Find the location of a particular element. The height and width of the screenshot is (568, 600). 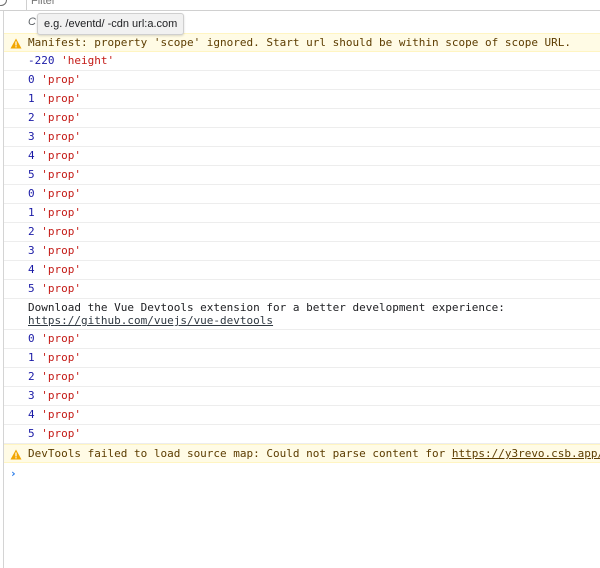

toolbar-divider is located at coordinates (26, 5).